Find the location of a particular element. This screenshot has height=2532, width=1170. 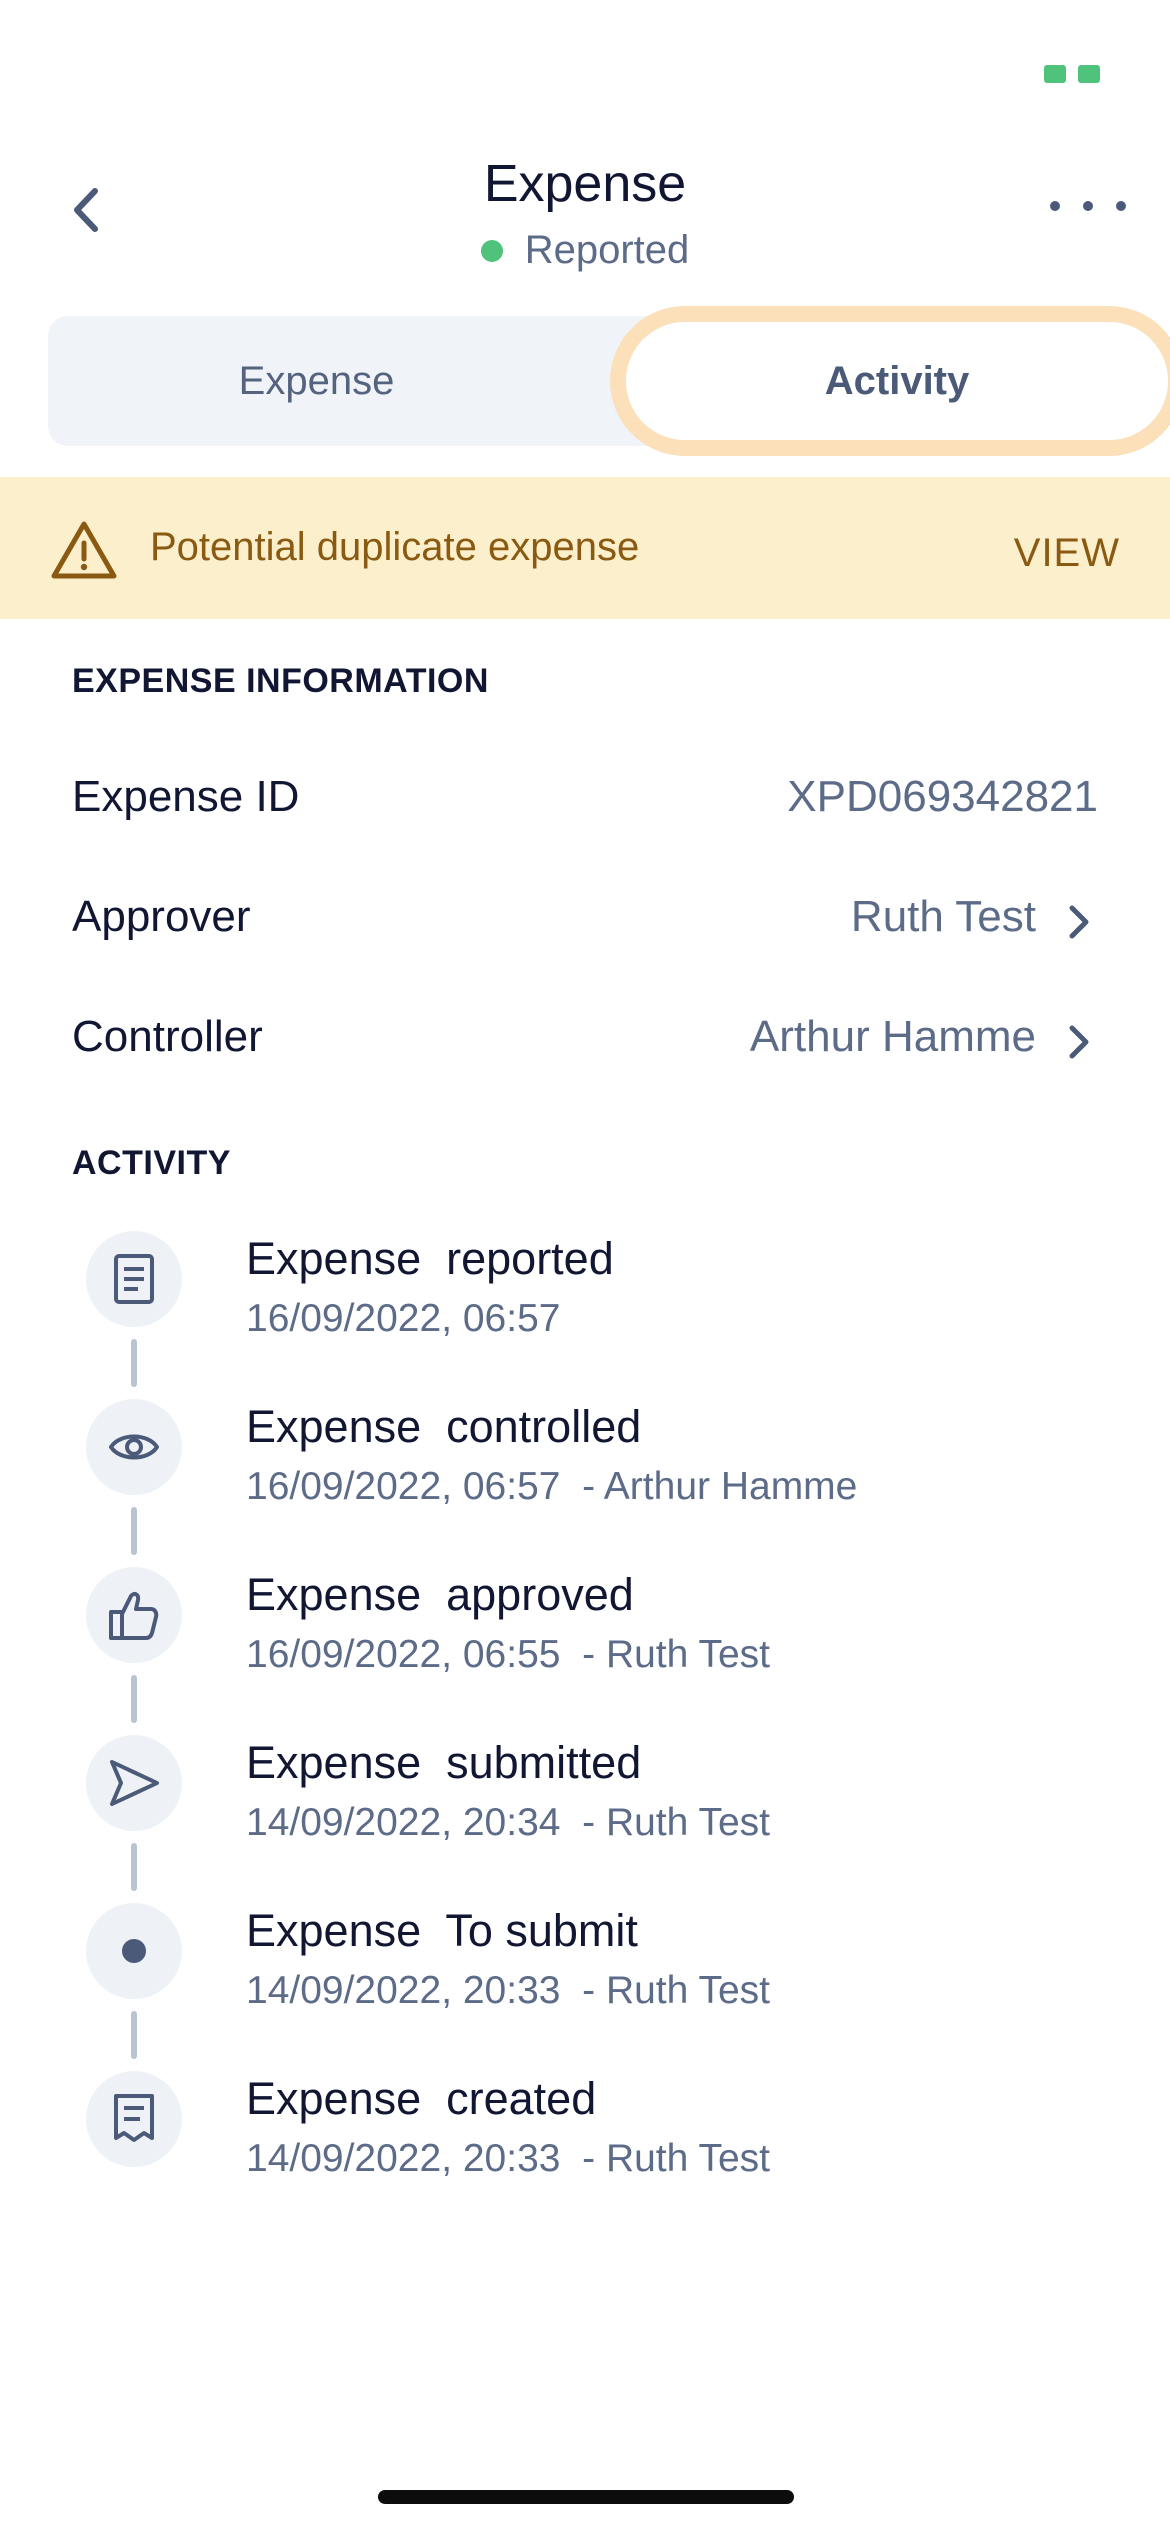

tab-switcher: Expense Activity is located at coordinates (609, 381).